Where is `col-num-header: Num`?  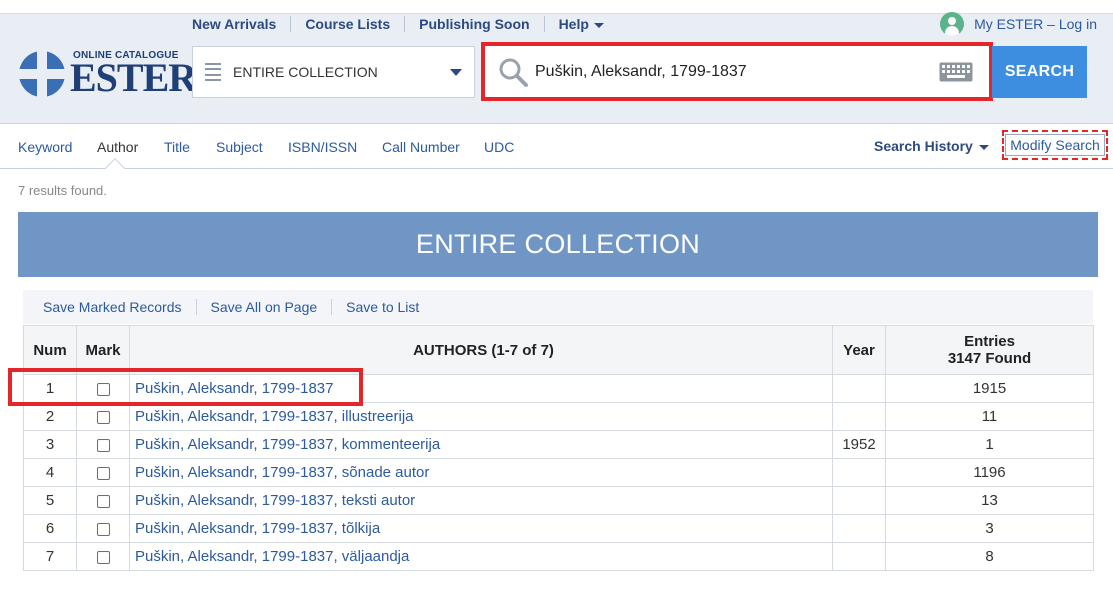 col-num-header: Num is located at coordinates (50, 350).